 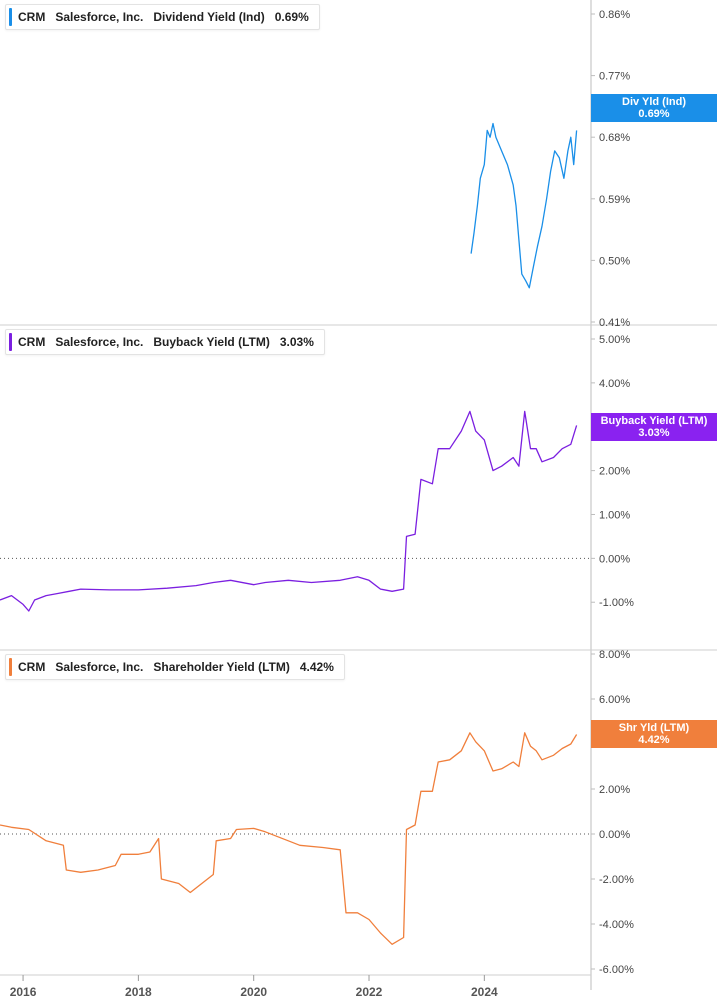 What do you see at coordinates (296, 342) in the screenshot?
I see `legend-value: 3.03%` at bounding box center [296, 342].